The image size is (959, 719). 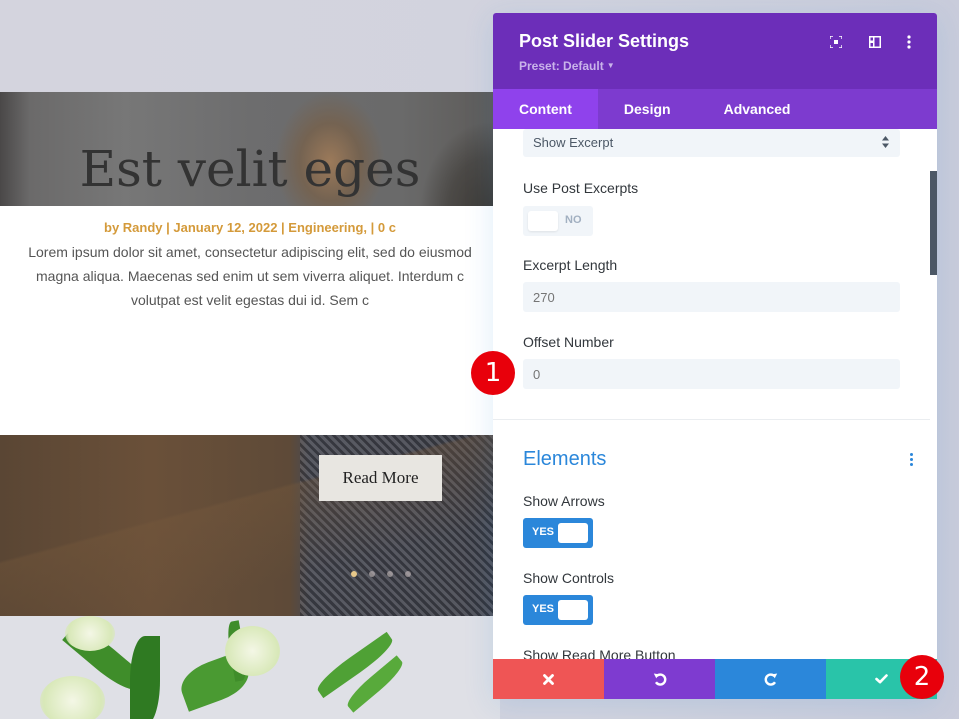 I want to click on close-icon, so click(x=548, y=679).